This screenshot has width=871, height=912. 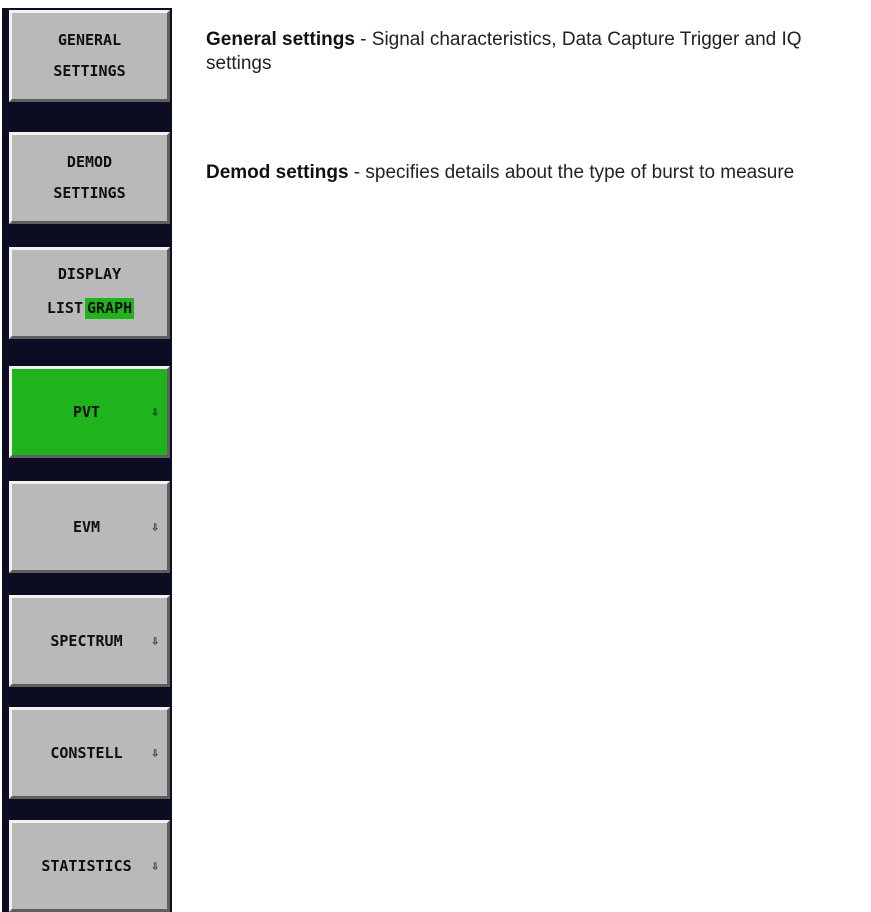 I want to click on softkey-label: CONSTELL, so click(x=86, y=753).